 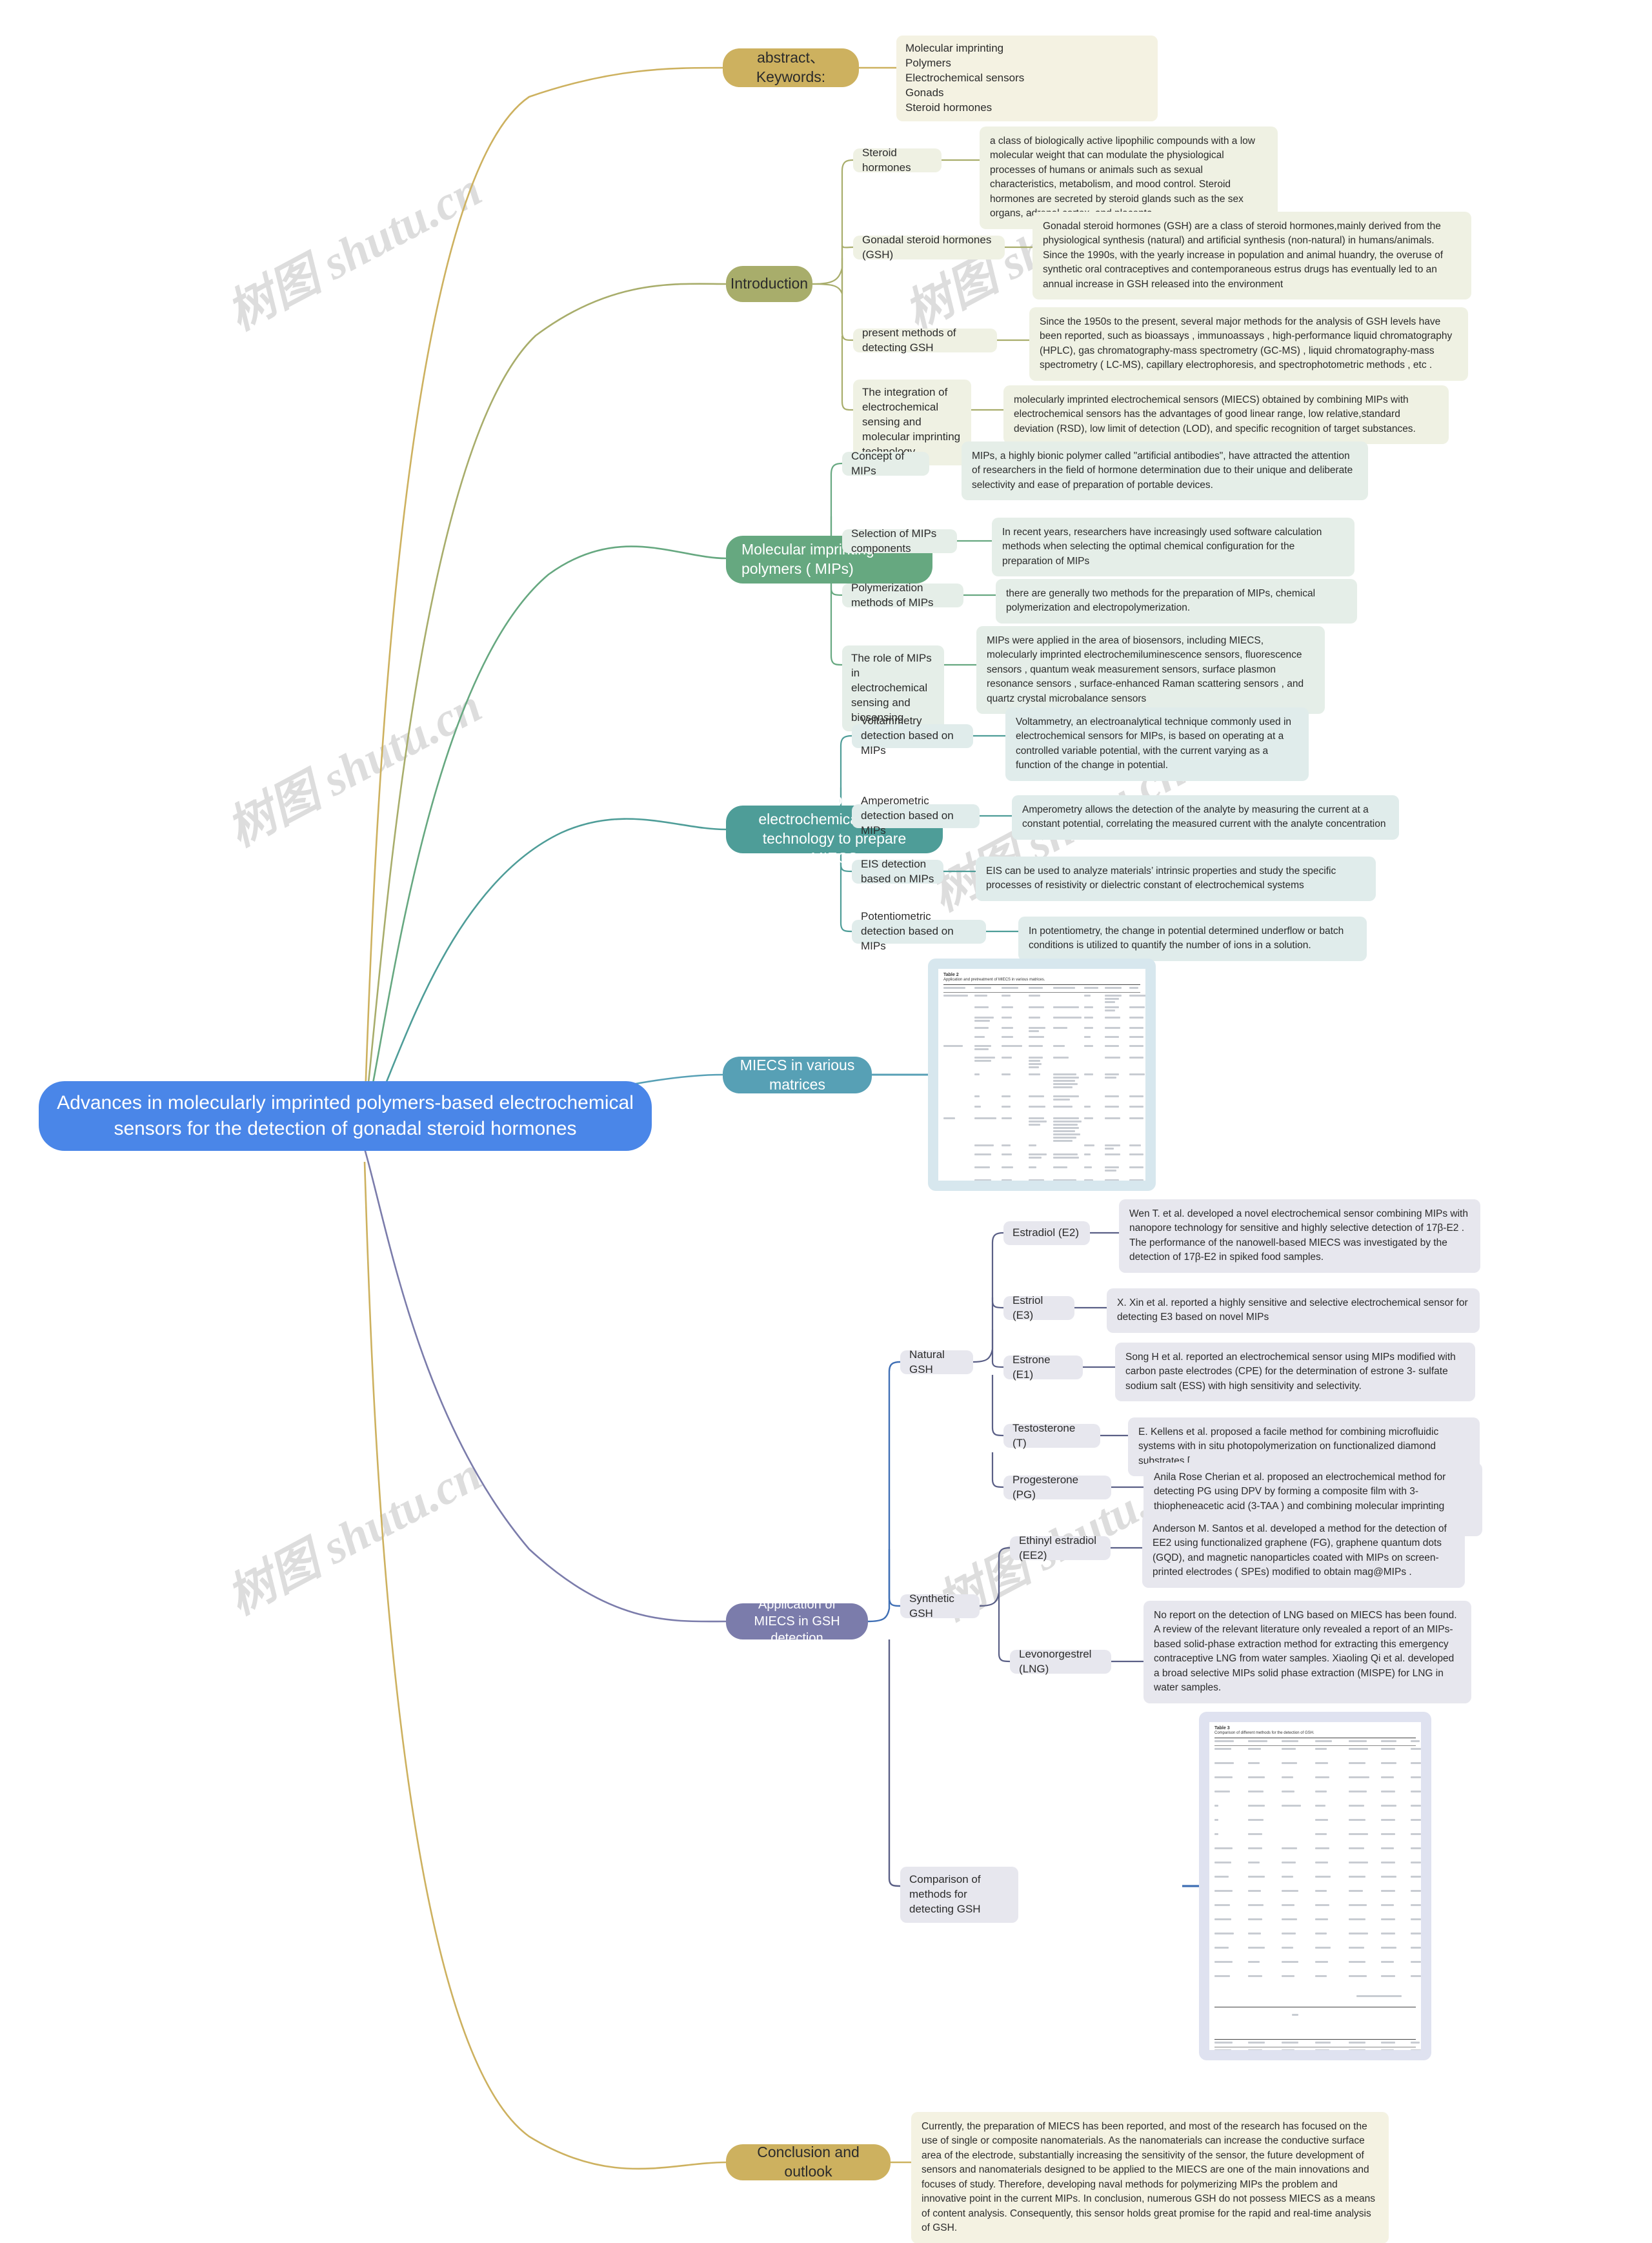 I want to click on table2-title: Table 2, so click(x=951, y=975).